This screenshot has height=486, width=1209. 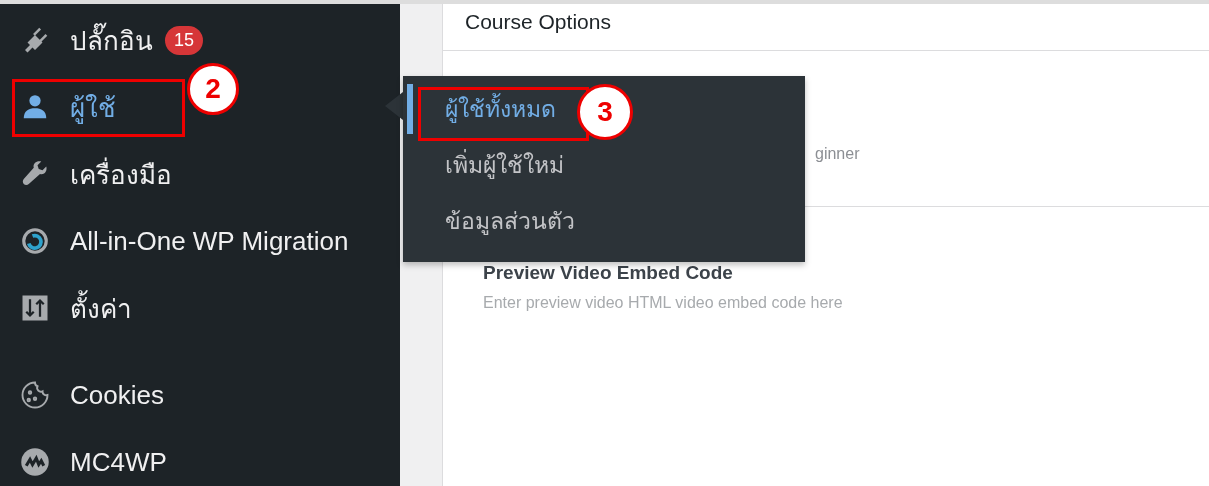 What do you see at coordinates (35, 241) in the screenshot?
I see `refresh-icon` at bounding box center [35, 241].